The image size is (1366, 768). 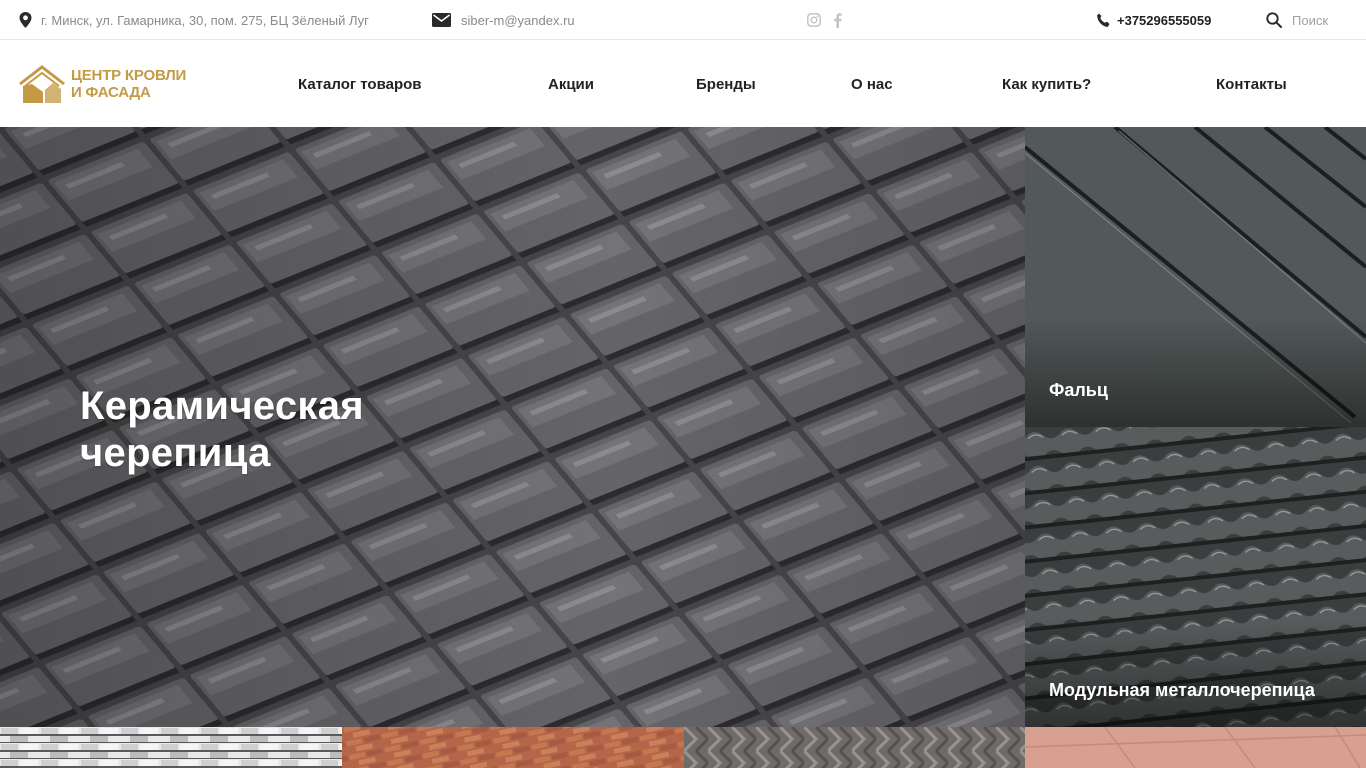 I want to click on social-links, so click(x=824, y=20).